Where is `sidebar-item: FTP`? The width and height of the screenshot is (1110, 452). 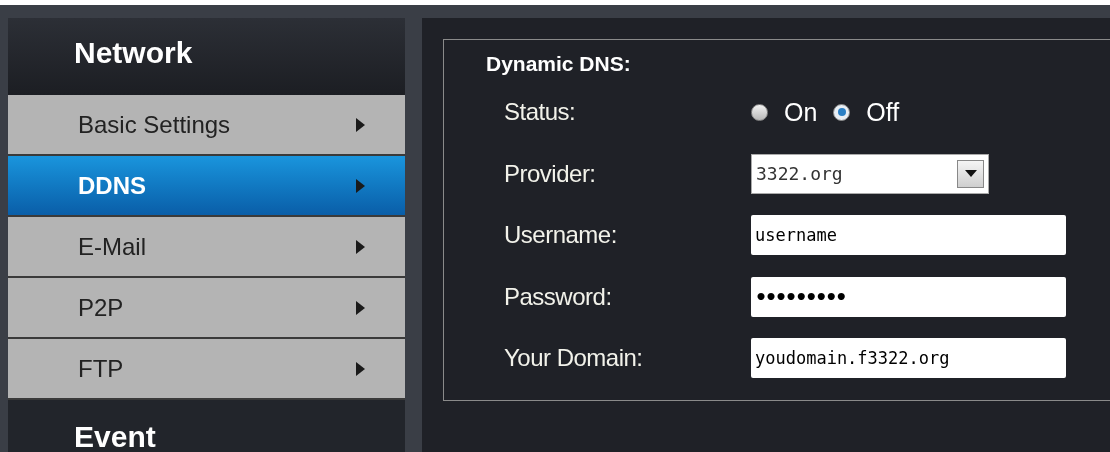 sidebar-item: FTP is located at coordinates (206, 369).